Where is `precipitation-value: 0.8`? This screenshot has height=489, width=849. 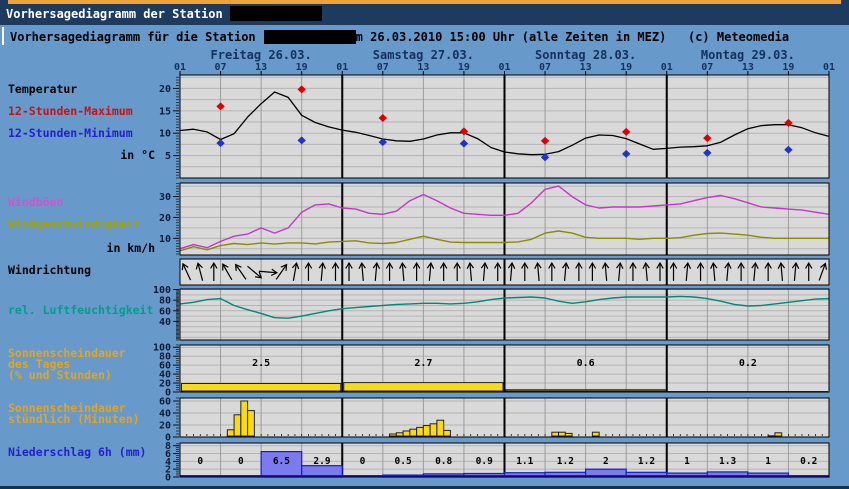
precipitation-value: 0.8 is located at coordinates (443, 461).